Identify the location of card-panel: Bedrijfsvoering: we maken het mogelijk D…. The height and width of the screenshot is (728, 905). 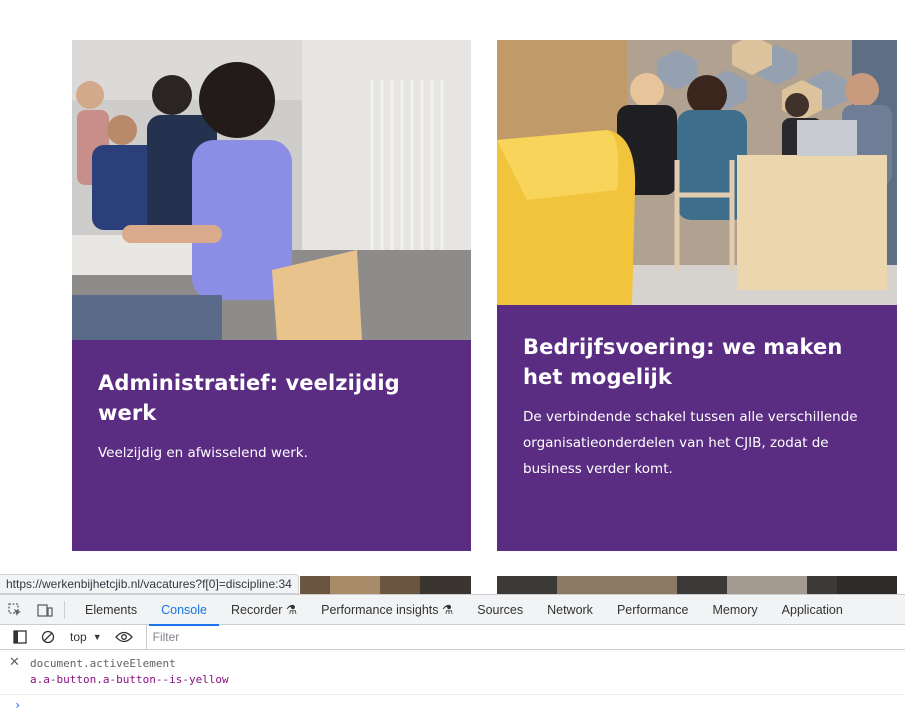
(697, 428).